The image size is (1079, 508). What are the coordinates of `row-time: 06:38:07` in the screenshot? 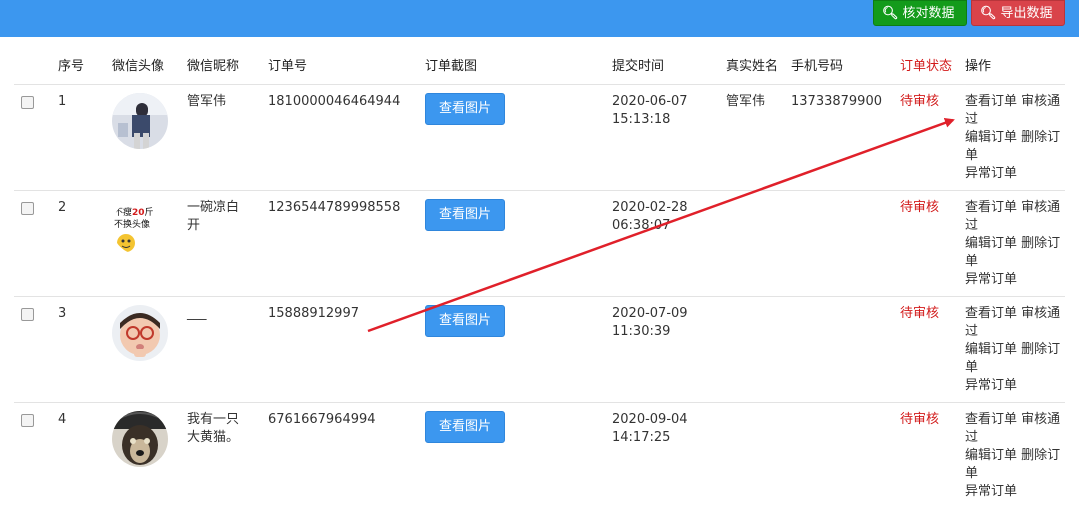 It's located at (669, 226).